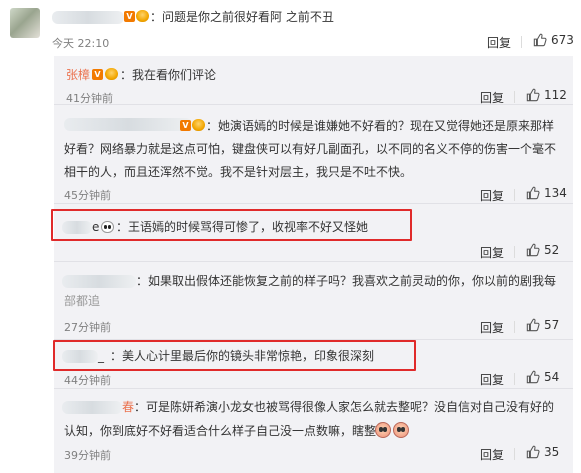 This screenshot has width=581, height=473. What do you see at coordinates (290, 28) in the screenshot?
I see `main-comment: V ：问题是你之前很好看阿 之前不丑 今天 22:10 回复 673` at bounding box center [290, 28].